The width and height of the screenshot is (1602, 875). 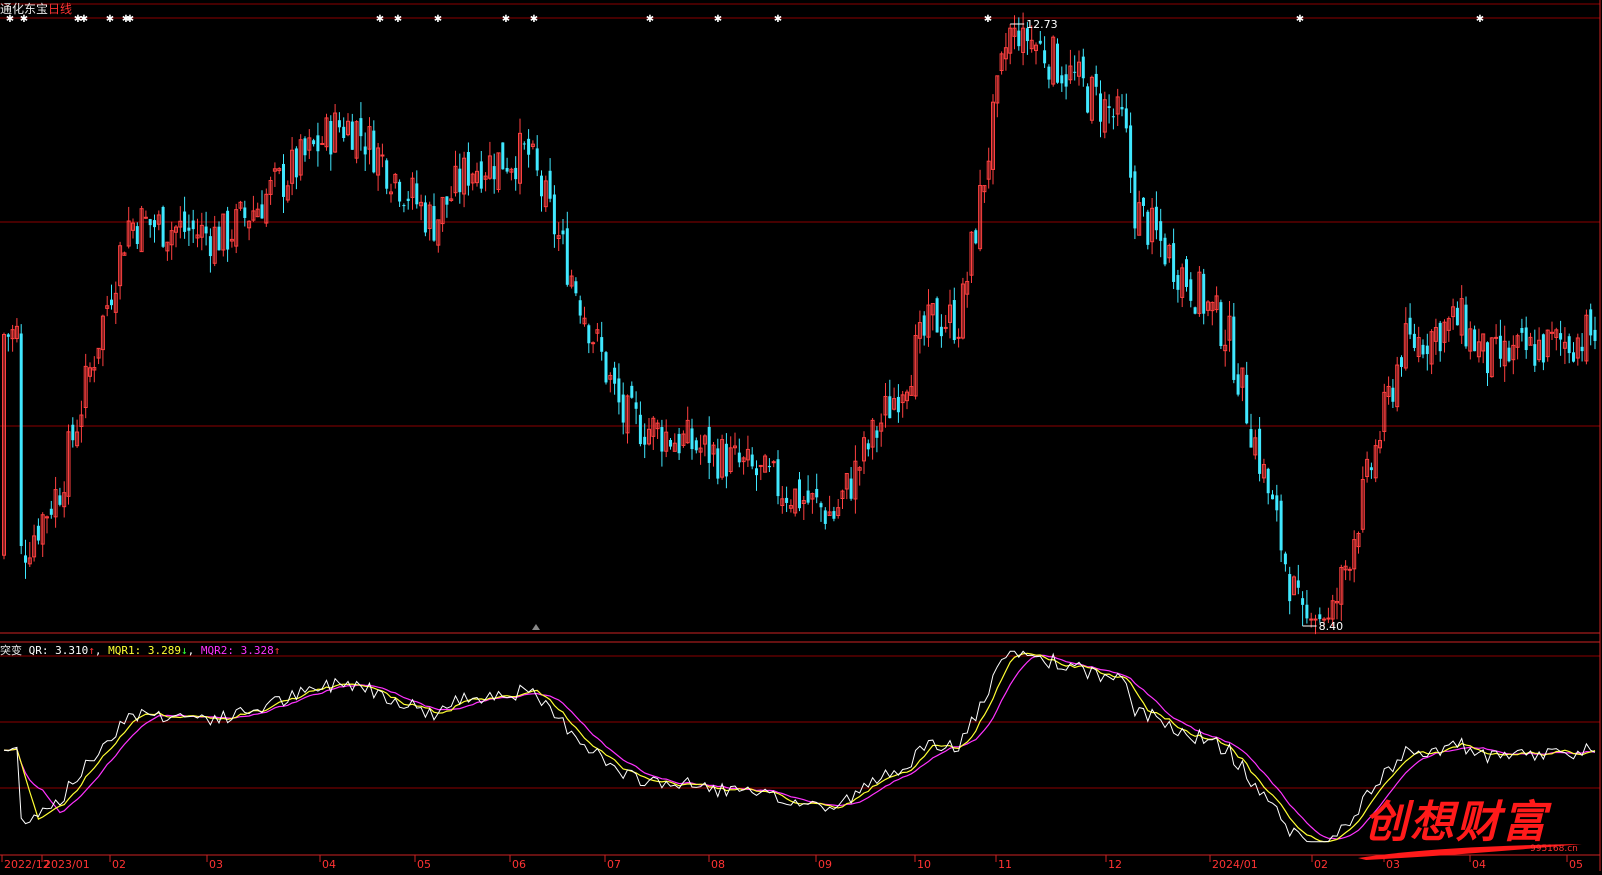 I want to click on x-tick-label: 02, so click(x=119, y=864).